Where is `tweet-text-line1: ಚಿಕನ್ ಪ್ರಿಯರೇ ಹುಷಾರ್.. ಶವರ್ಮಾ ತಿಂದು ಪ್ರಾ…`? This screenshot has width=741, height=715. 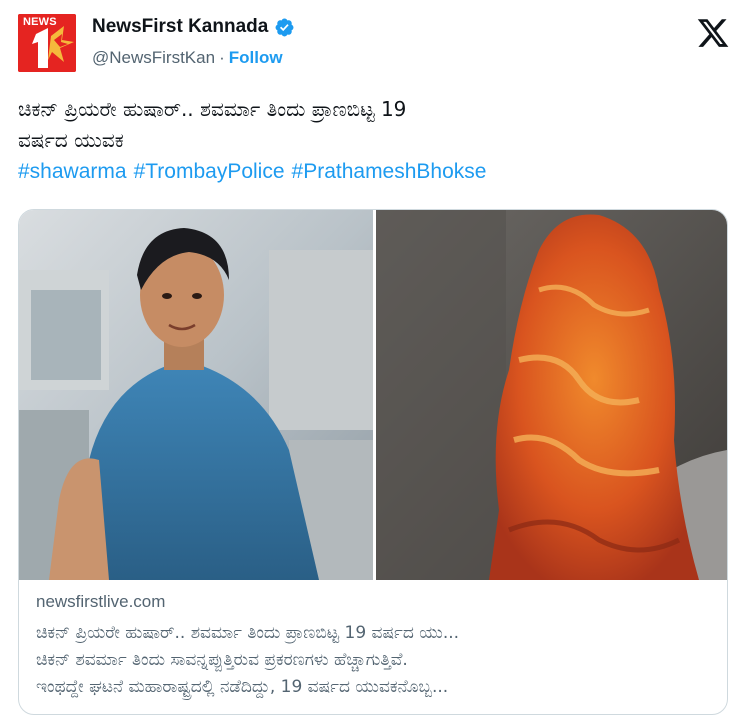 tweet-text-line1: ಚಿಕನ್ ಪ್ರಿಯರೇ ಹುಷಾರ್.. ಶವರ್ಮಾ ತಿಂದು ಪ್ರಾ… is located at coordinates (212, 109).